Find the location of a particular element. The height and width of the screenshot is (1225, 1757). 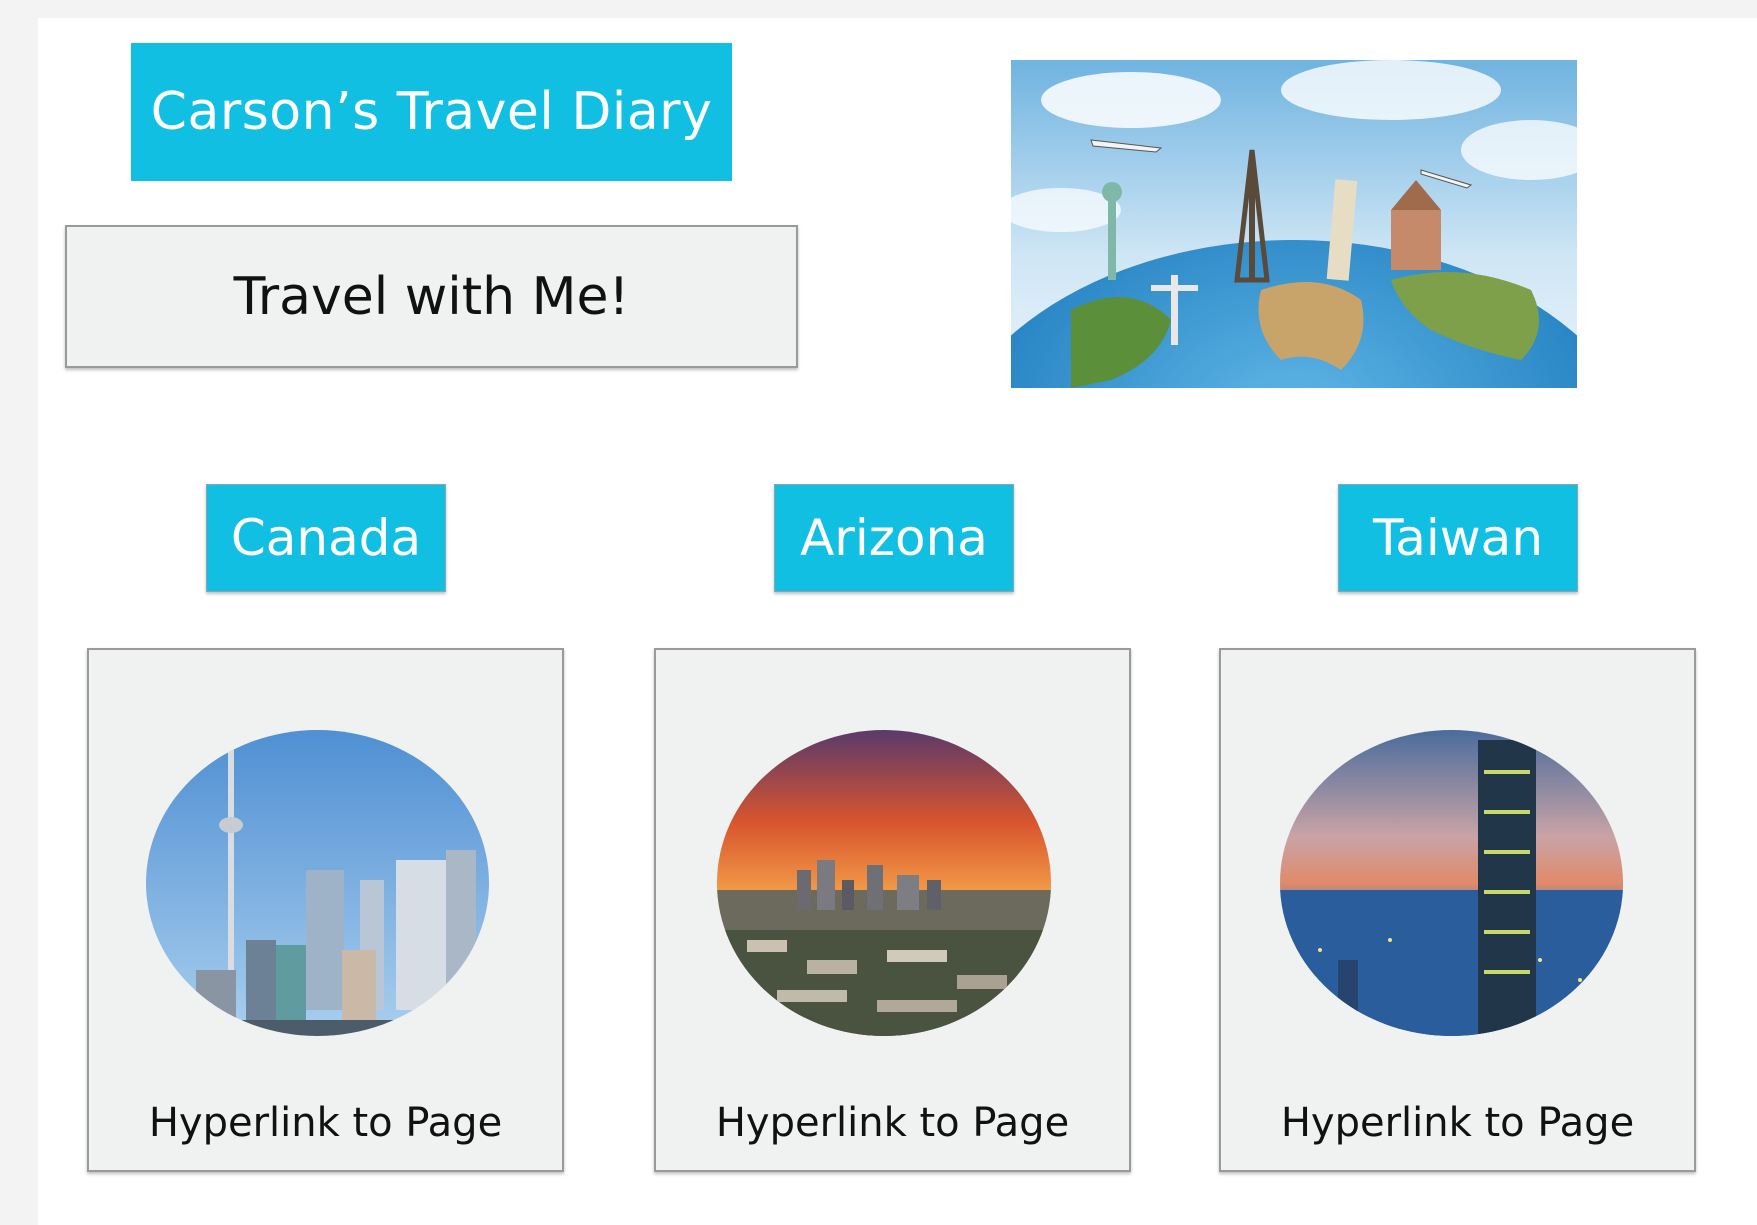

destination-label: Canada is located at coordinates (326, 538).